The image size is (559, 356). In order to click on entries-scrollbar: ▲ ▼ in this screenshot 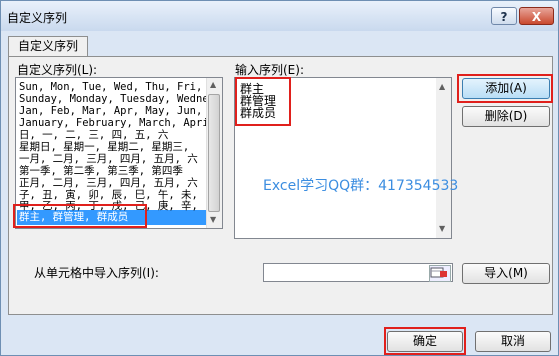, I will do `click(443, 158)`.